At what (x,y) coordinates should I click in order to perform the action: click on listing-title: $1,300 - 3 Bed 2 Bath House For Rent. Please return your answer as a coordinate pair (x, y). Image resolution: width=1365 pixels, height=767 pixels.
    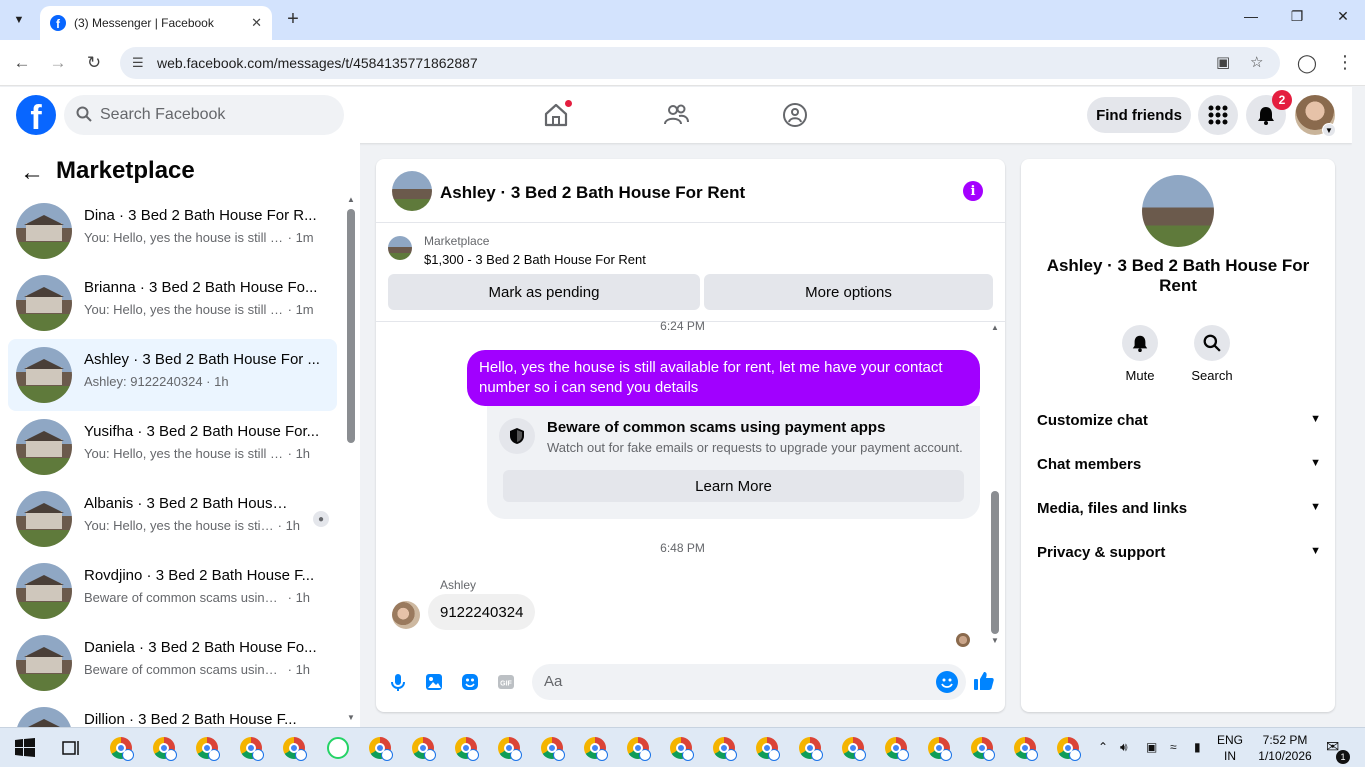
    Looking at the image, I should click on (535, 259).